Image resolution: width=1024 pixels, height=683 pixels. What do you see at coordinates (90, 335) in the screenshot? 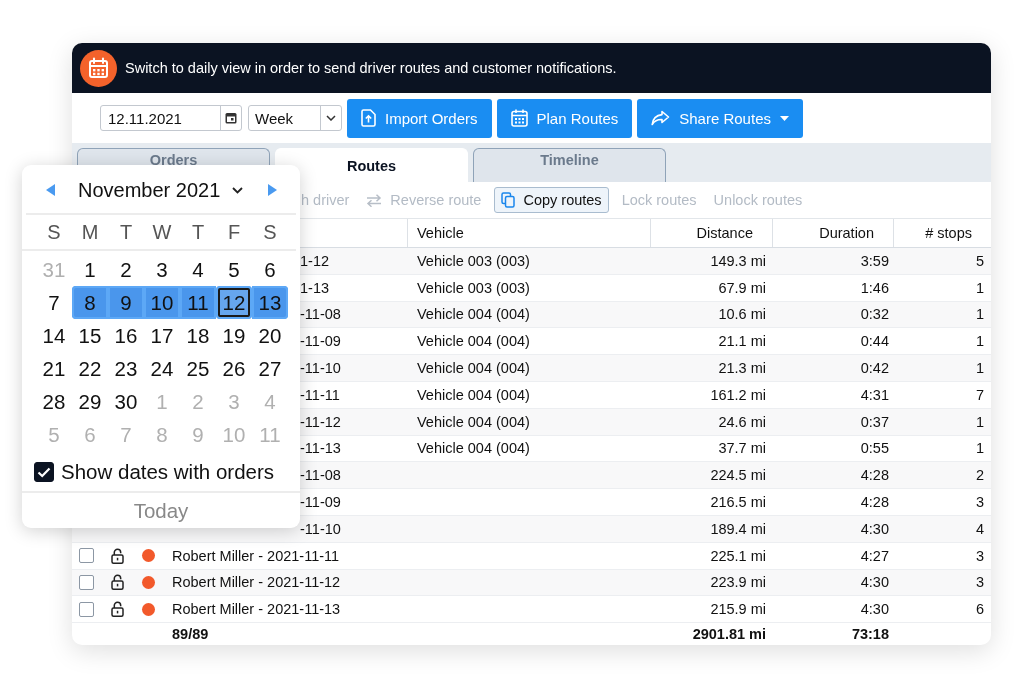
I see `calendar-day: 15` at bounding box center [90, 335].